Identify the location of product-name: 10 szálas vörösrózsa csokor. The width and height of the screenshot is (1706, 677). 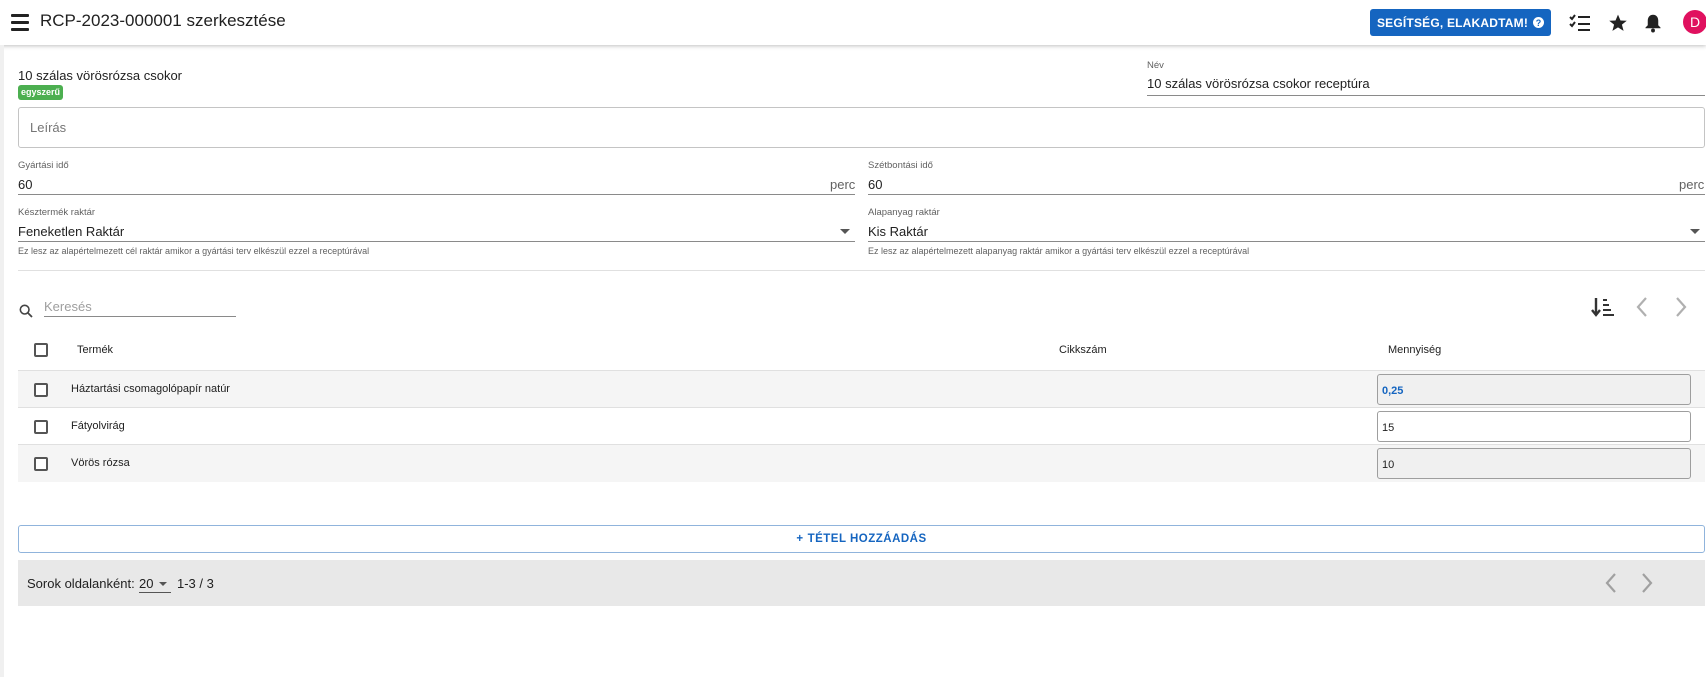
(100, 75).